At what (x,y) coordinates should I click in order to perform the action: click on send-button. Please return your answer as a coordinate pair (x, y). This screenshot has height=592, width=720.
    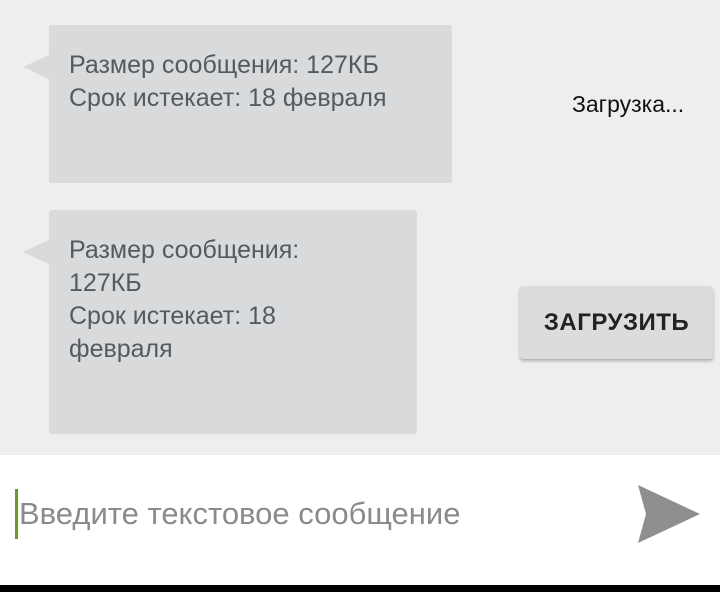
    Looking at the image, I should click on (668, 514).